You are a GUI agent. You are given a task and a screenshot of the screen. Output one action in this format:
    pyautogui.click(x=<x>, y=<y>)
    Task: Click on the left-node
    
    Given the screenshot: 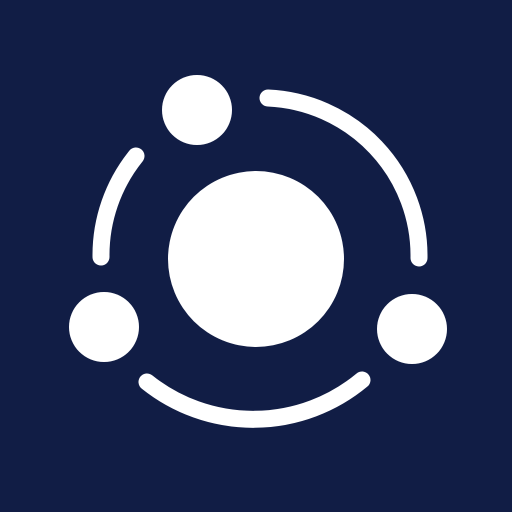 What is the action you would take?
    pyautogui.click(x=104, y=327)
    